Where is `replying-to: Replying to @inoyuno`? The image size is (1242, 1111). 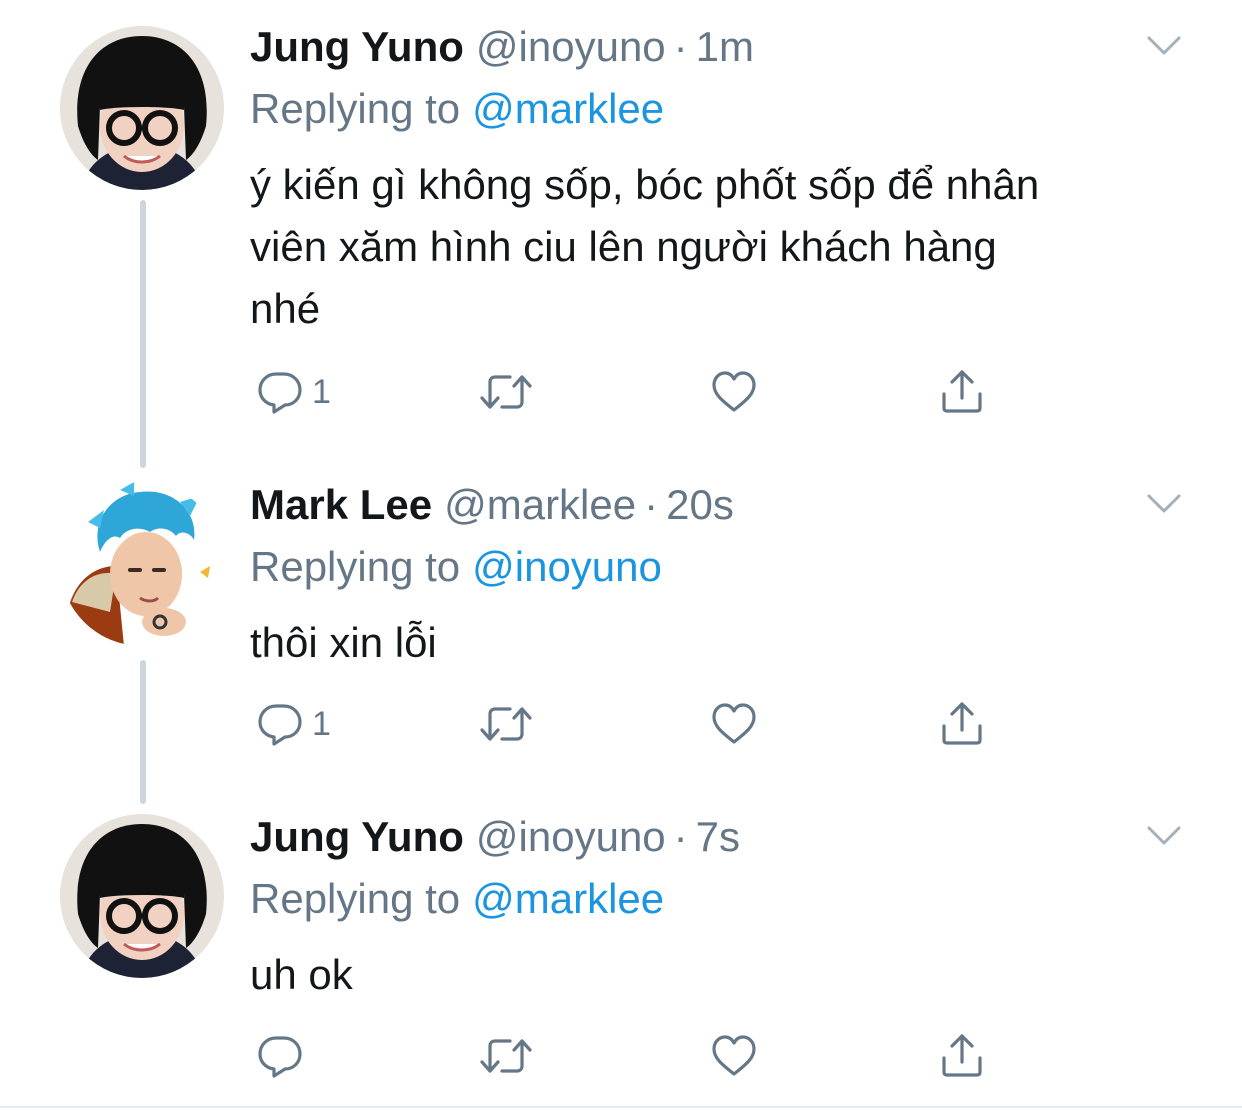
replying-to: Replying to @inoyuno is located at coordinates (456, 567).